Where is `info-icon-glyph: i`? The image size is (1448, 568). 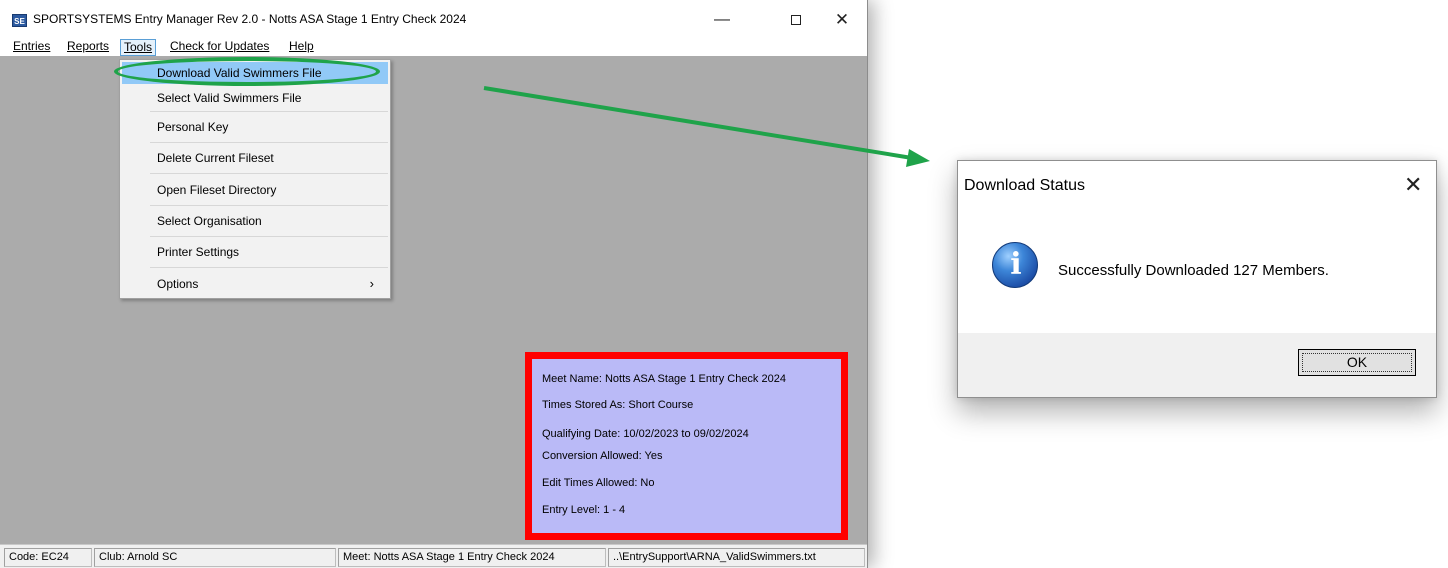
info-icon-glyph: i is located at coordinates (1016, 264).